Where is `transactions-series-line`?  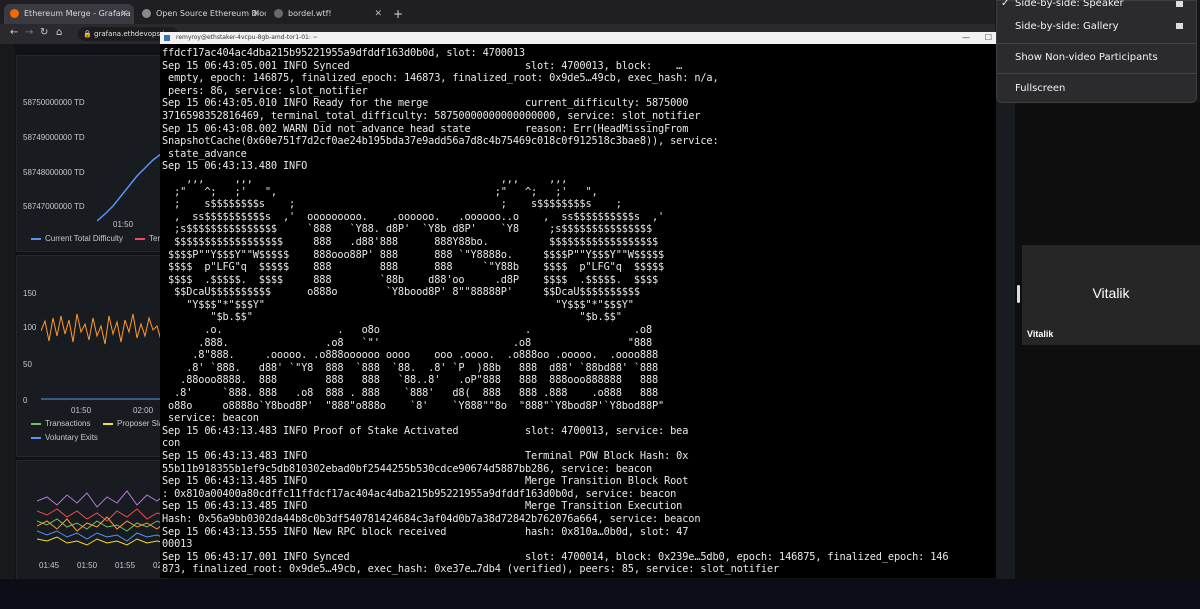
transactions-series-line is located at coordinates (103, 329).